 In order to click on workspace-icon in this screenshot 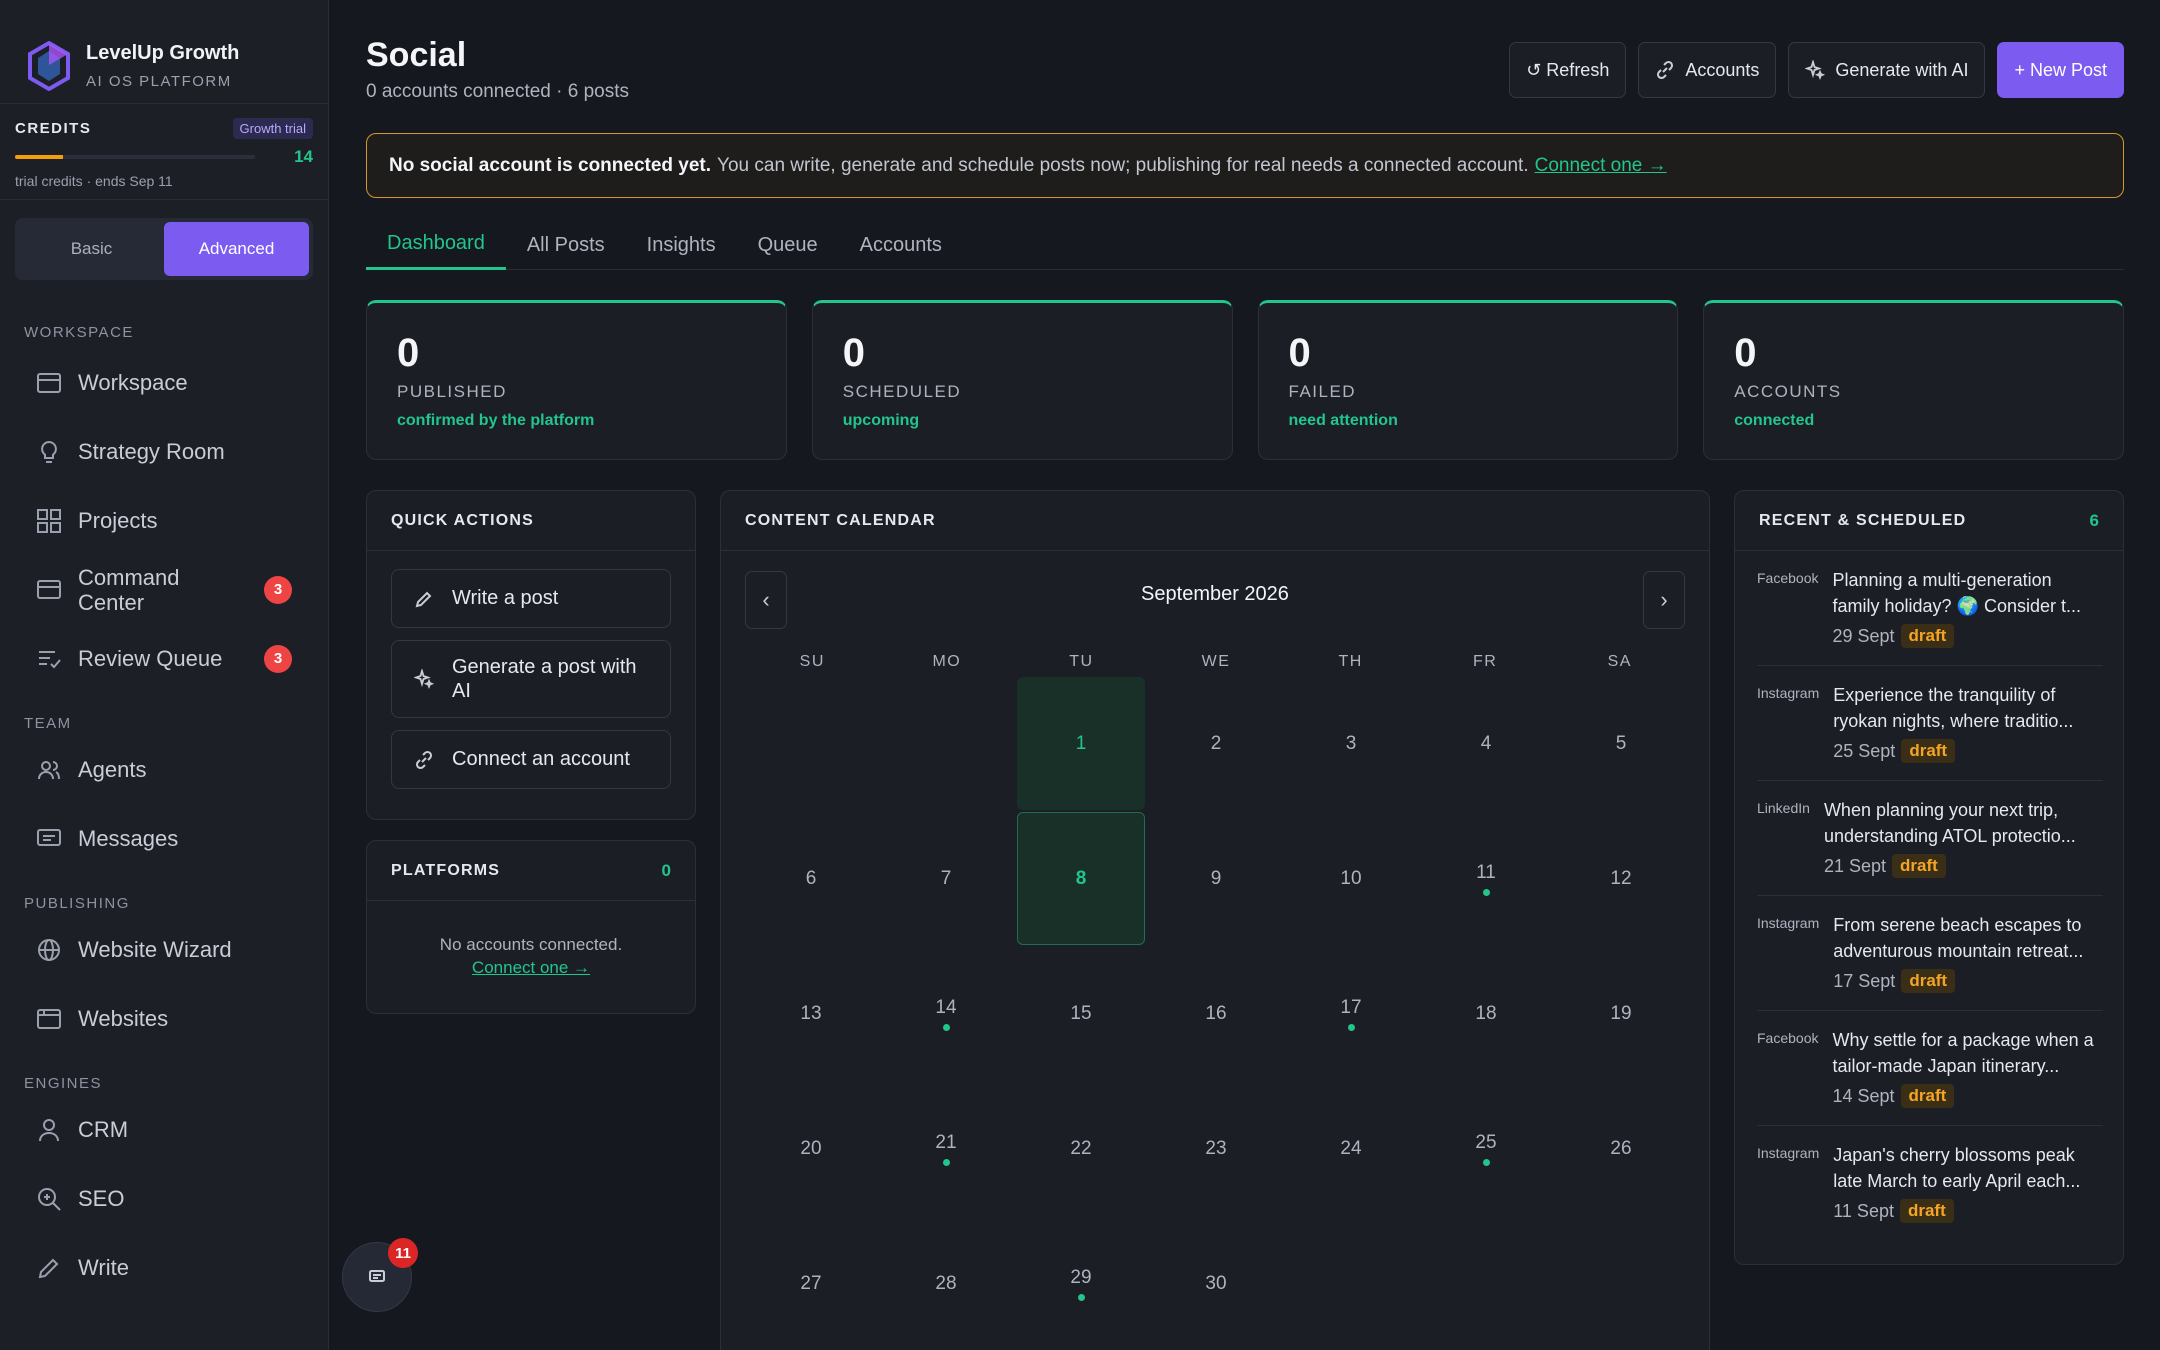, I will do `click(49, 382)`.